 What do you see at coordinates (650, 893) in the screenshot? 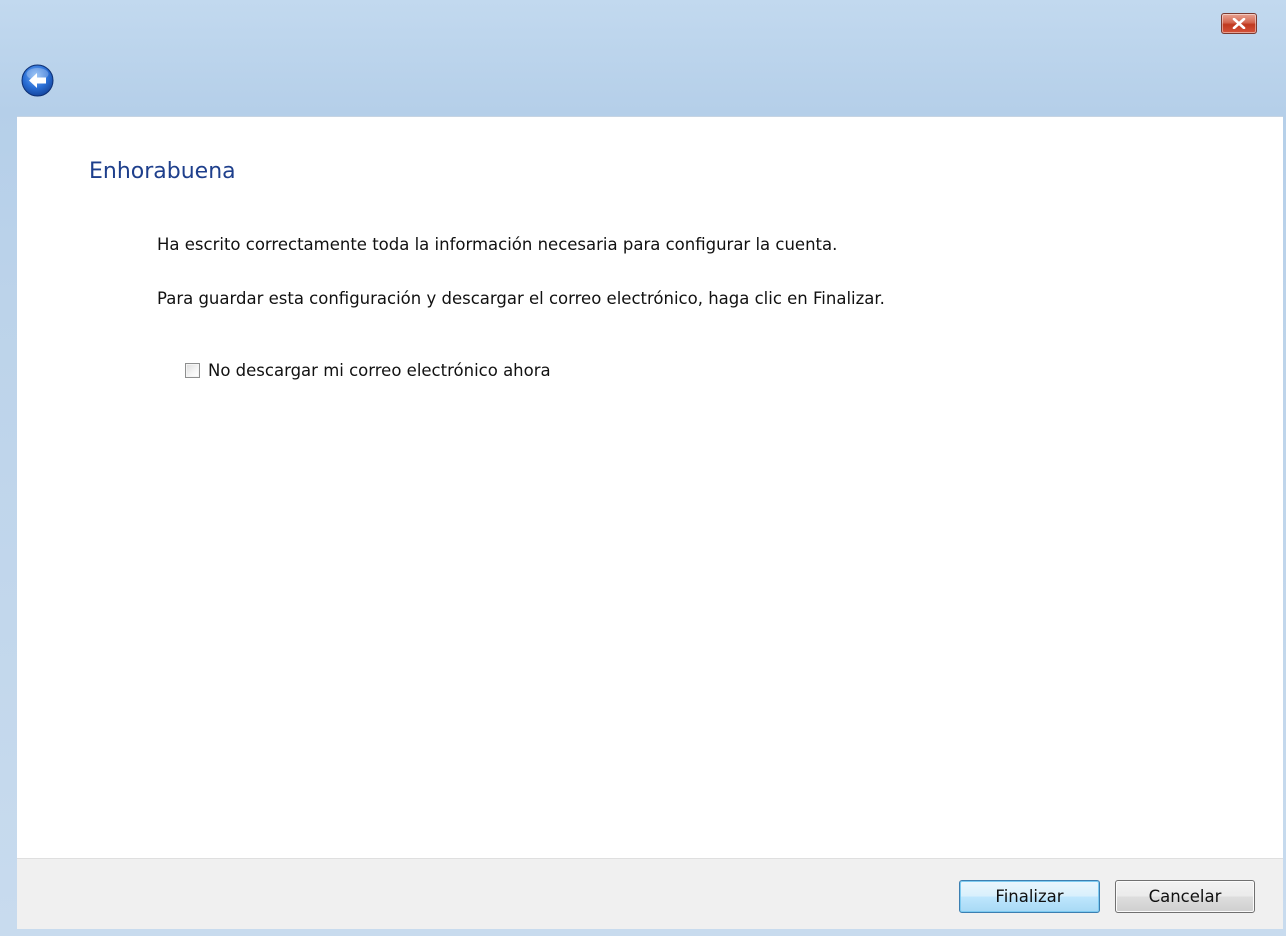
I see `wizard-footer: Finalizar Cancelar` at bounding box center [650, 893].